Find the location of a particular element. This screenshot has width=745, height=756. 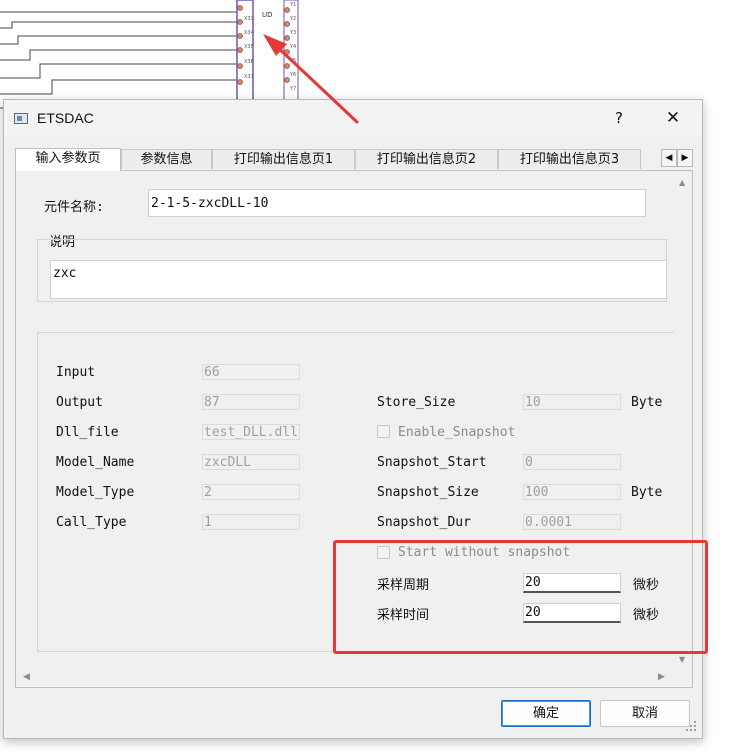

tab-param-info: 参数信息 is located at coordinates (166, 159).